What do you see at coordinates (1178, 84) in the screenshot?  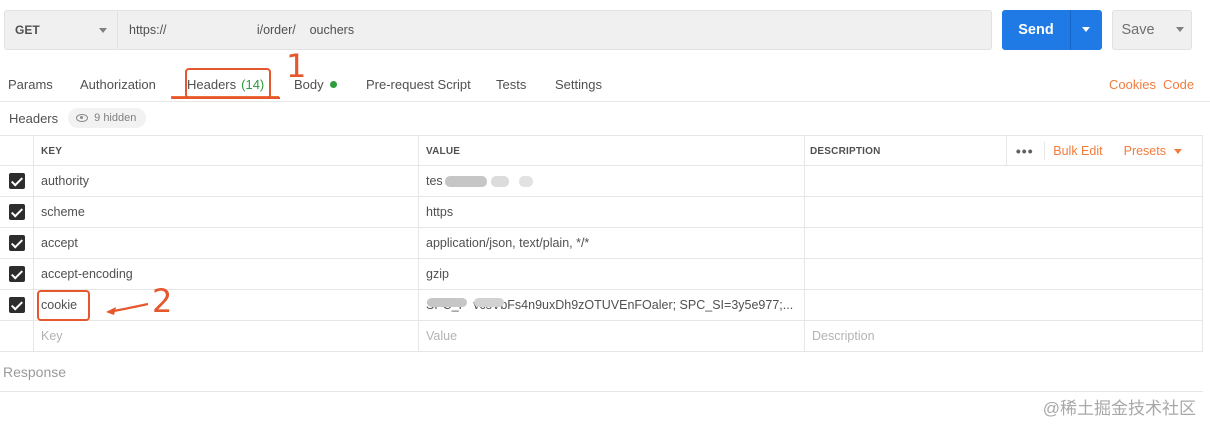 I see `code-link: Code` at bounding box center [1178, 84].